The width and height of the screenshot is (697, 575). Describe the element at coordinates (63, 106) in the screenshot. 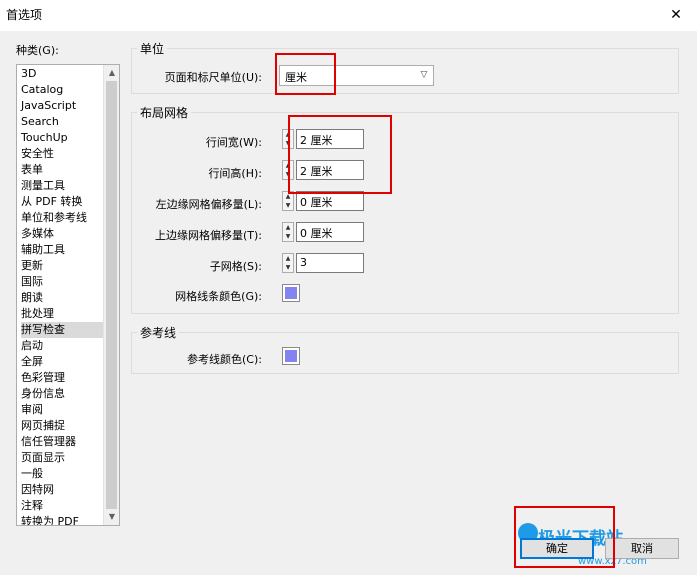

I see `category-item: JavaScript` at that location.